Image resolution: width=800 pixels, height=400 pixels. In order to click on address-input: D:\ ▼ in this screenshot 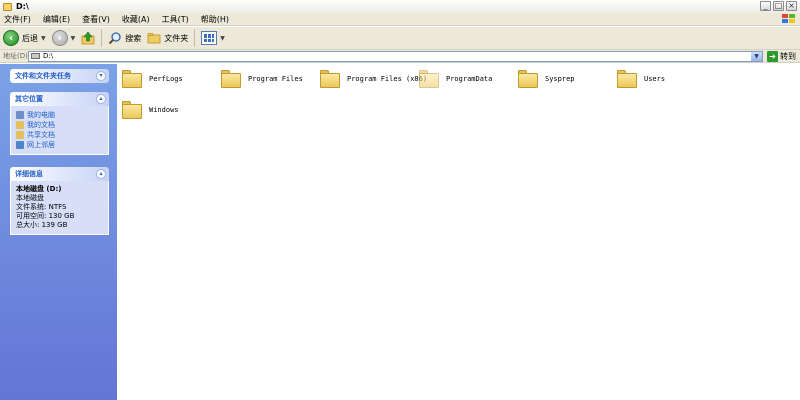, I will do `click(395, 56)`.